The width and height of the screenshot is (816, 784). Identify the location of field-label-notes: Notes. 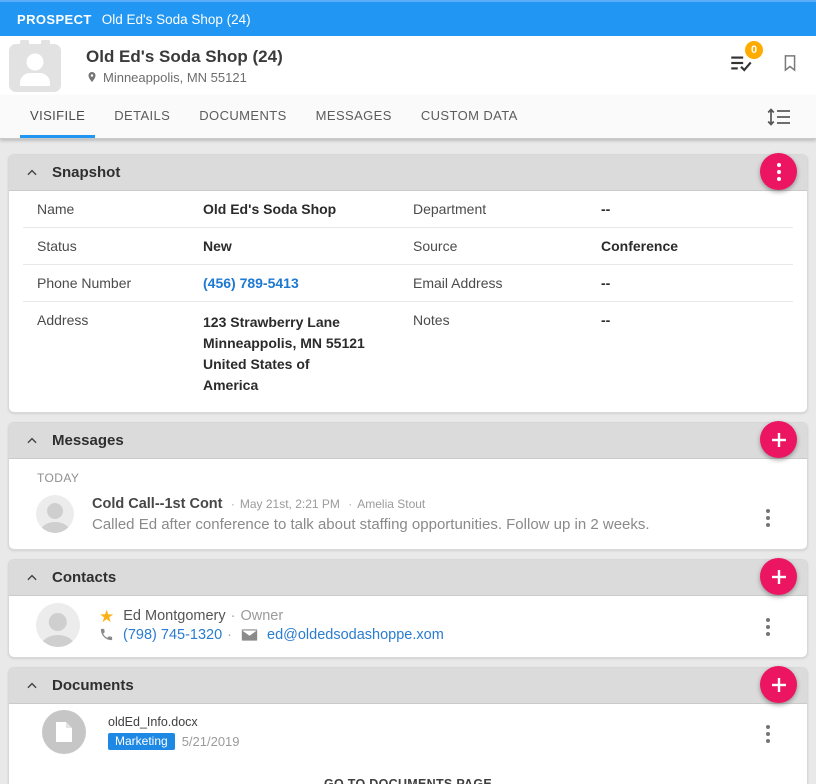
(431, 320).